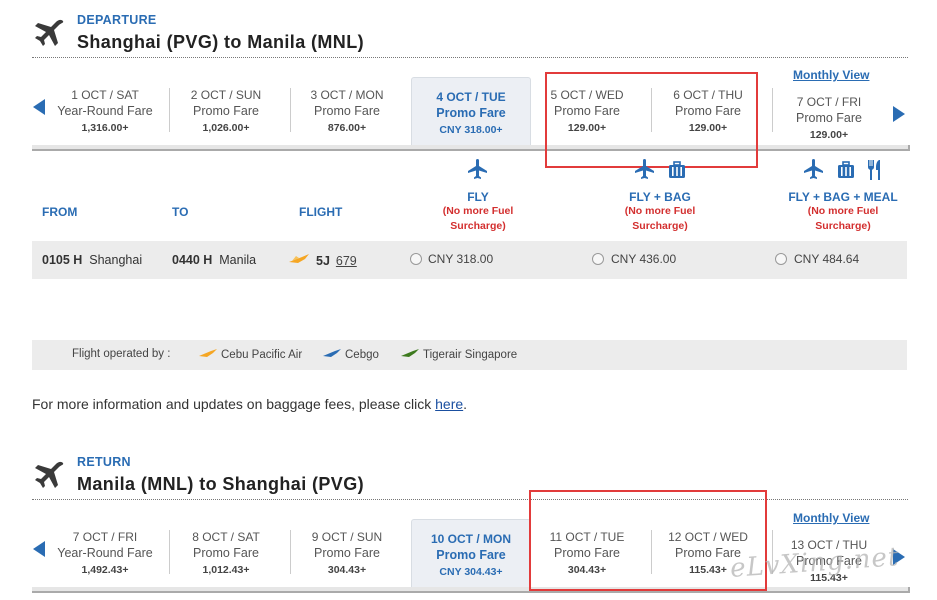 The image size is (937, 600). What do you see at coordinates (471, 130) in the screenshot?
I see `price-label: CNY 318.00+` at bounding box center [471, 130].